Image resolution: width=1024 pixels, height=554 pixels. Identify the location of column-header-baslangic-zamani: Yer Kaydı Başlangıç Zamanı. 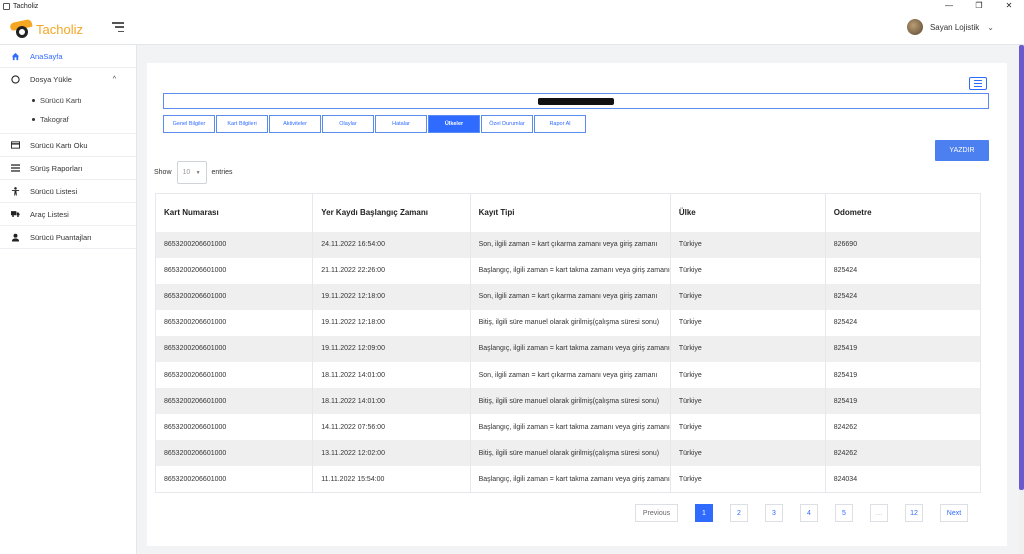
(391, 212).